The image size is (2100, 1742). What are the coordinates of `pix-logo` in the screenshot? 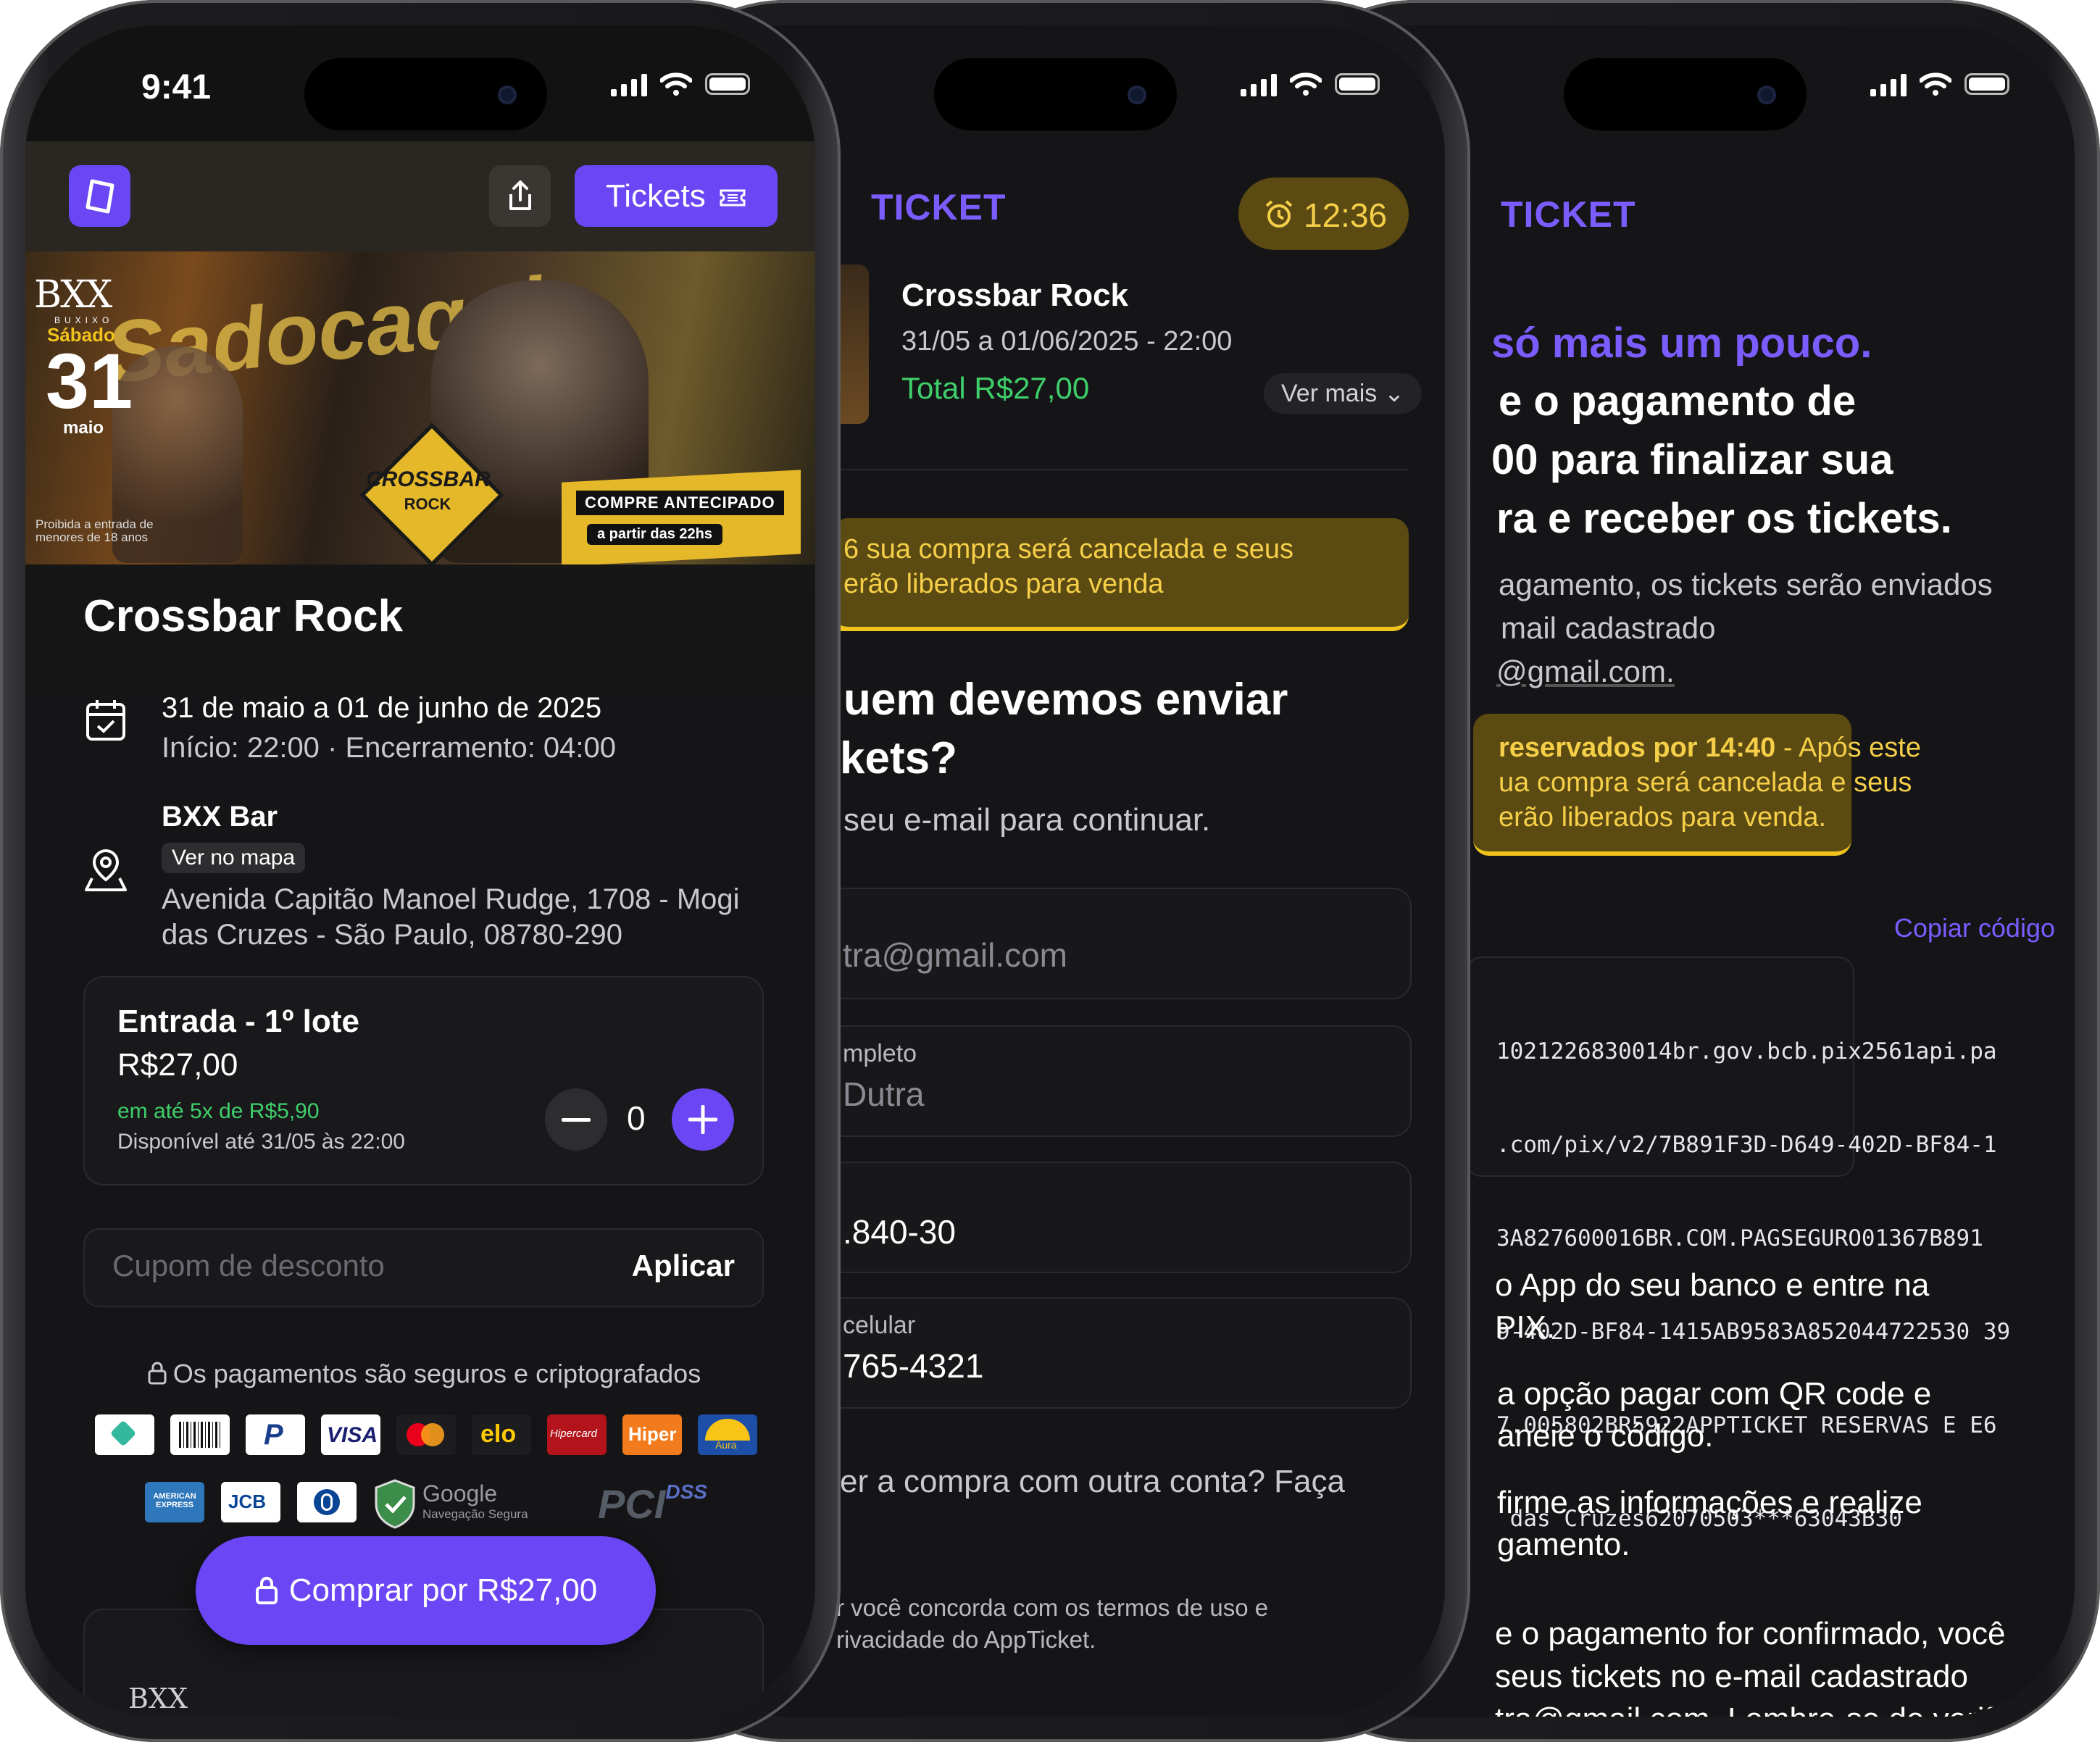 It's located at (124, 1434).